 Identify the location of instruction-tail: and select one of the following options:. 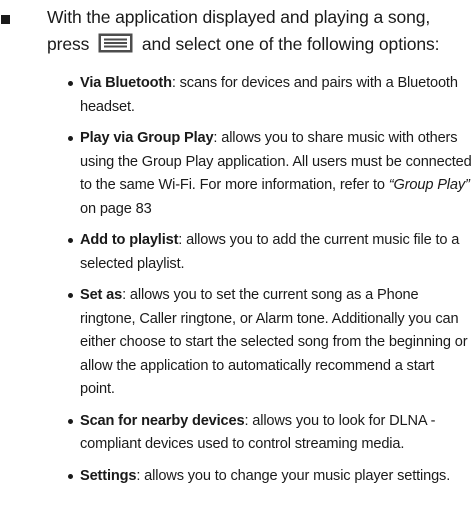
(290, 44).